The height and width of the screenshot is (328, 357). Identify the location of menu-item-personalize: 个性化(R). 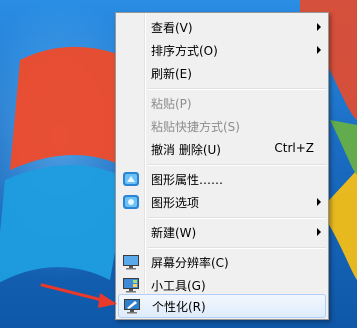
(222, 306).